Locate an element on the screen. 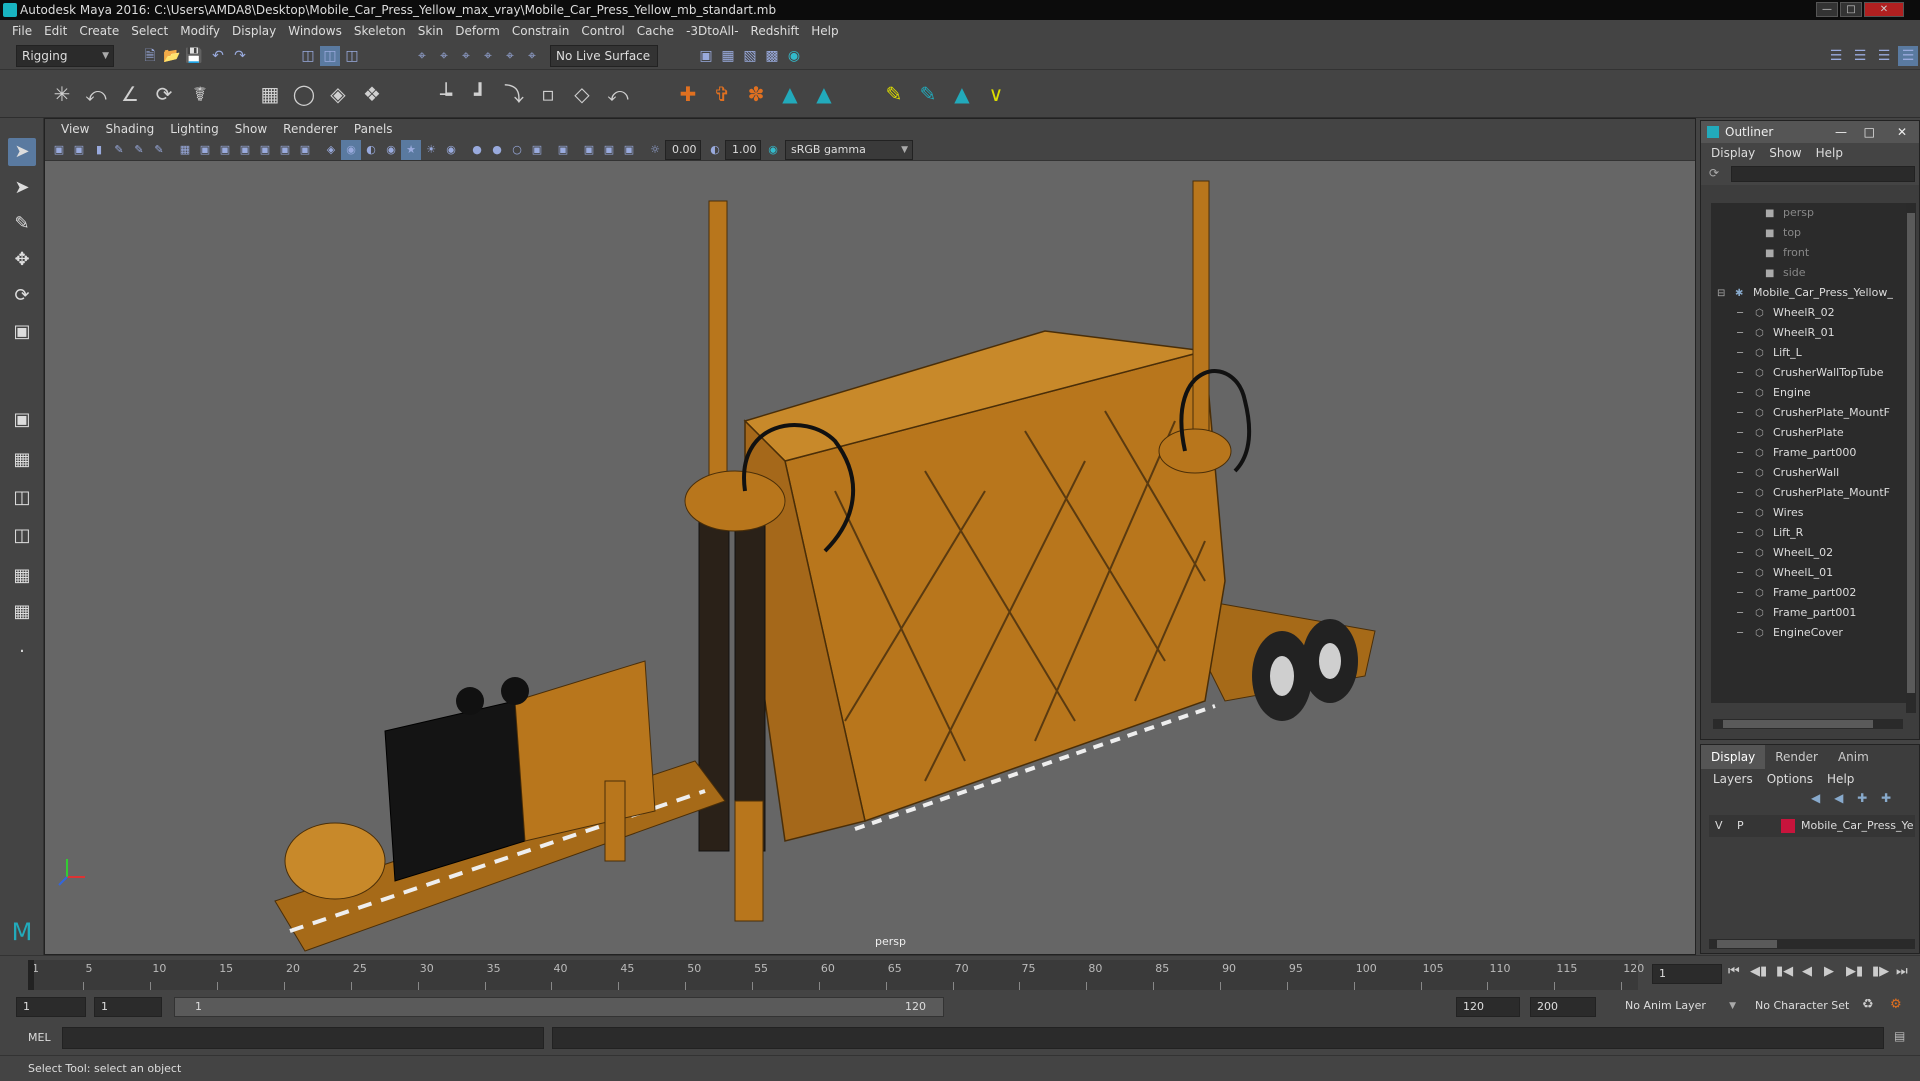 The width and height of the screenshot is (1920, 1081). orient-constraint-icon: ✞ is located at coordinates (722, 94).